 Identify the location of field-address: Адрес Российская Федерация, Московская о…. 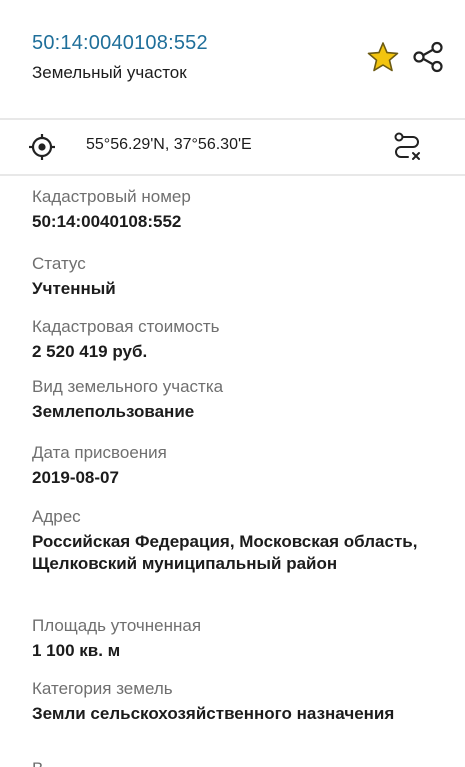
(237, 540).